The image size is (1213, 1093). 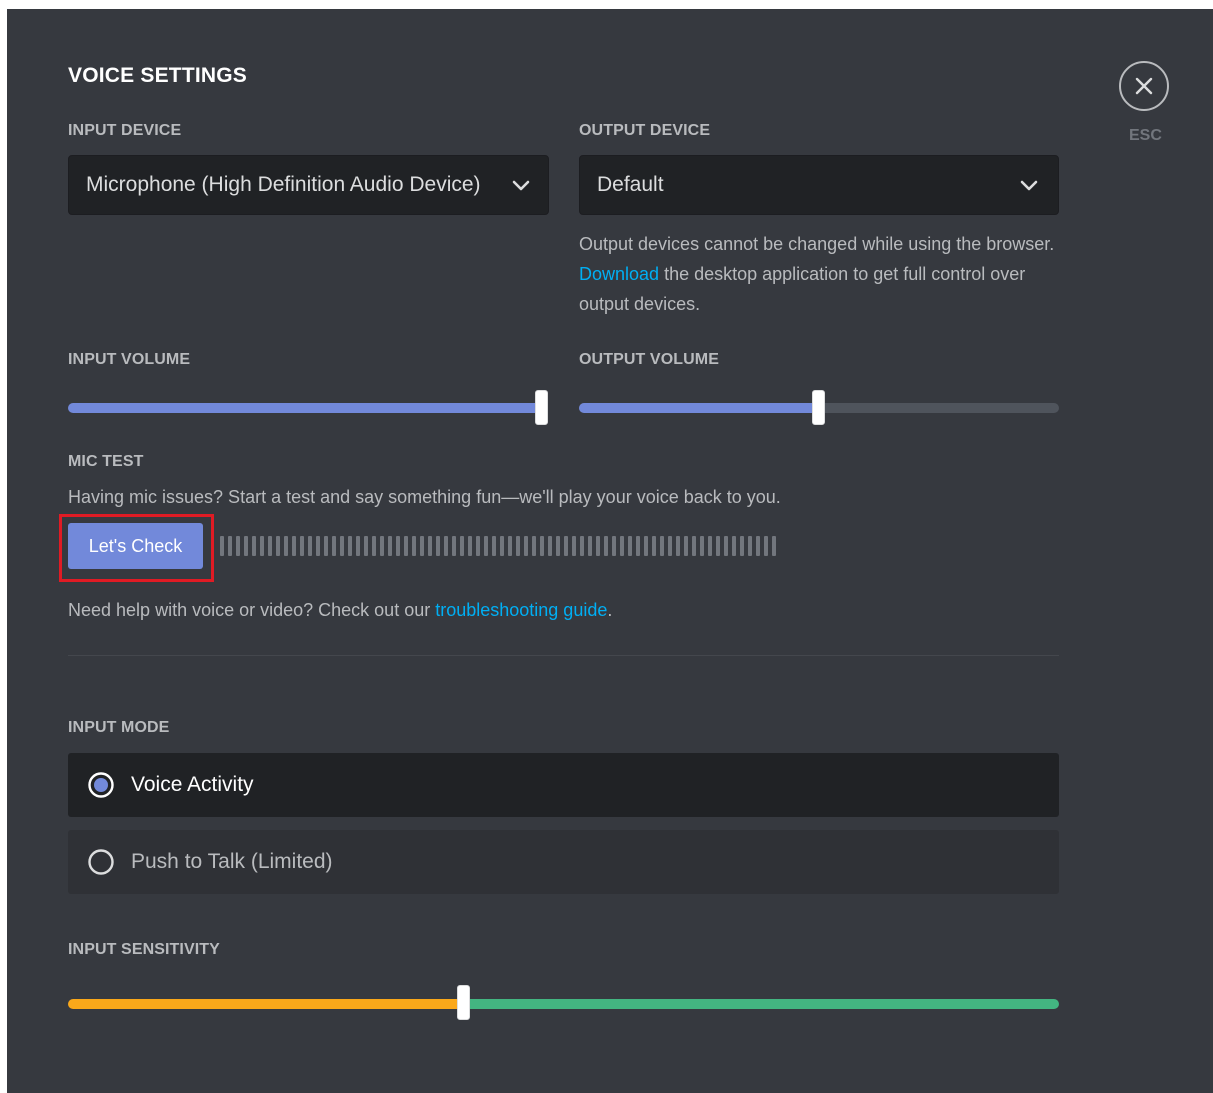 I want to click on input-mode-label: INPUT MODE, so click(x=119, y=727).